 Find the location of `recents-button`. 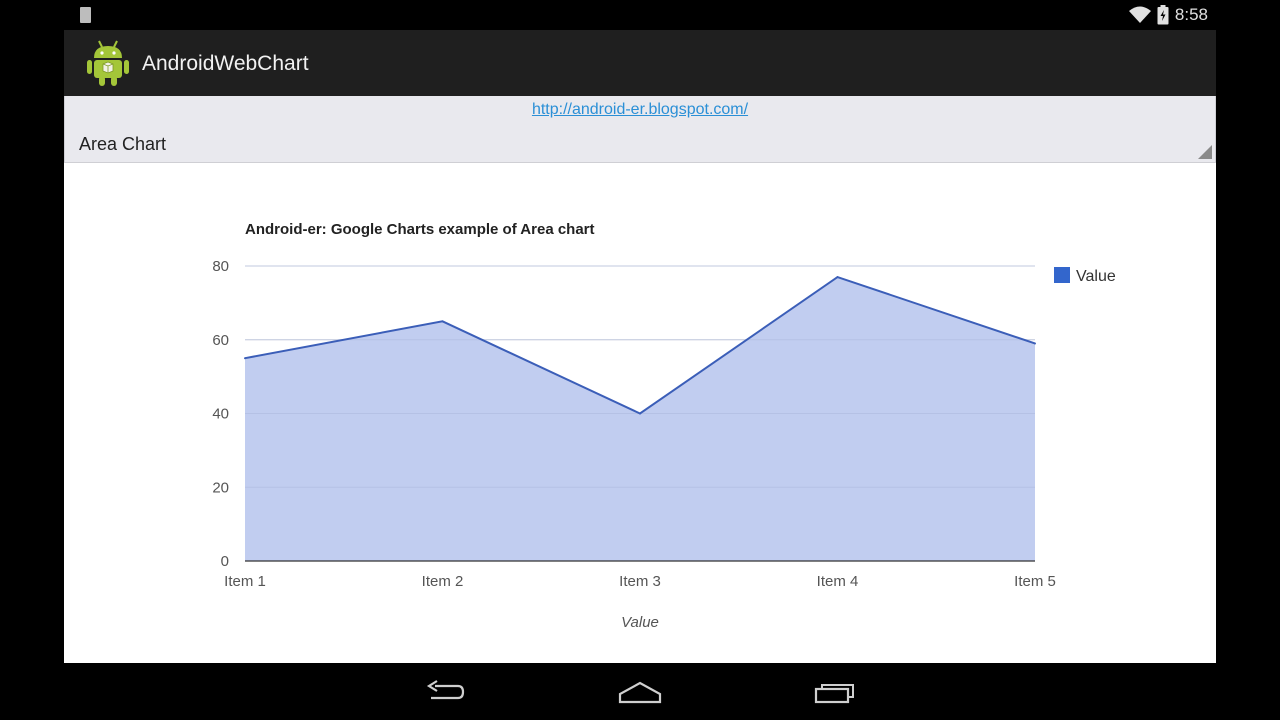

recents-button is located at coordinates (835, 692).